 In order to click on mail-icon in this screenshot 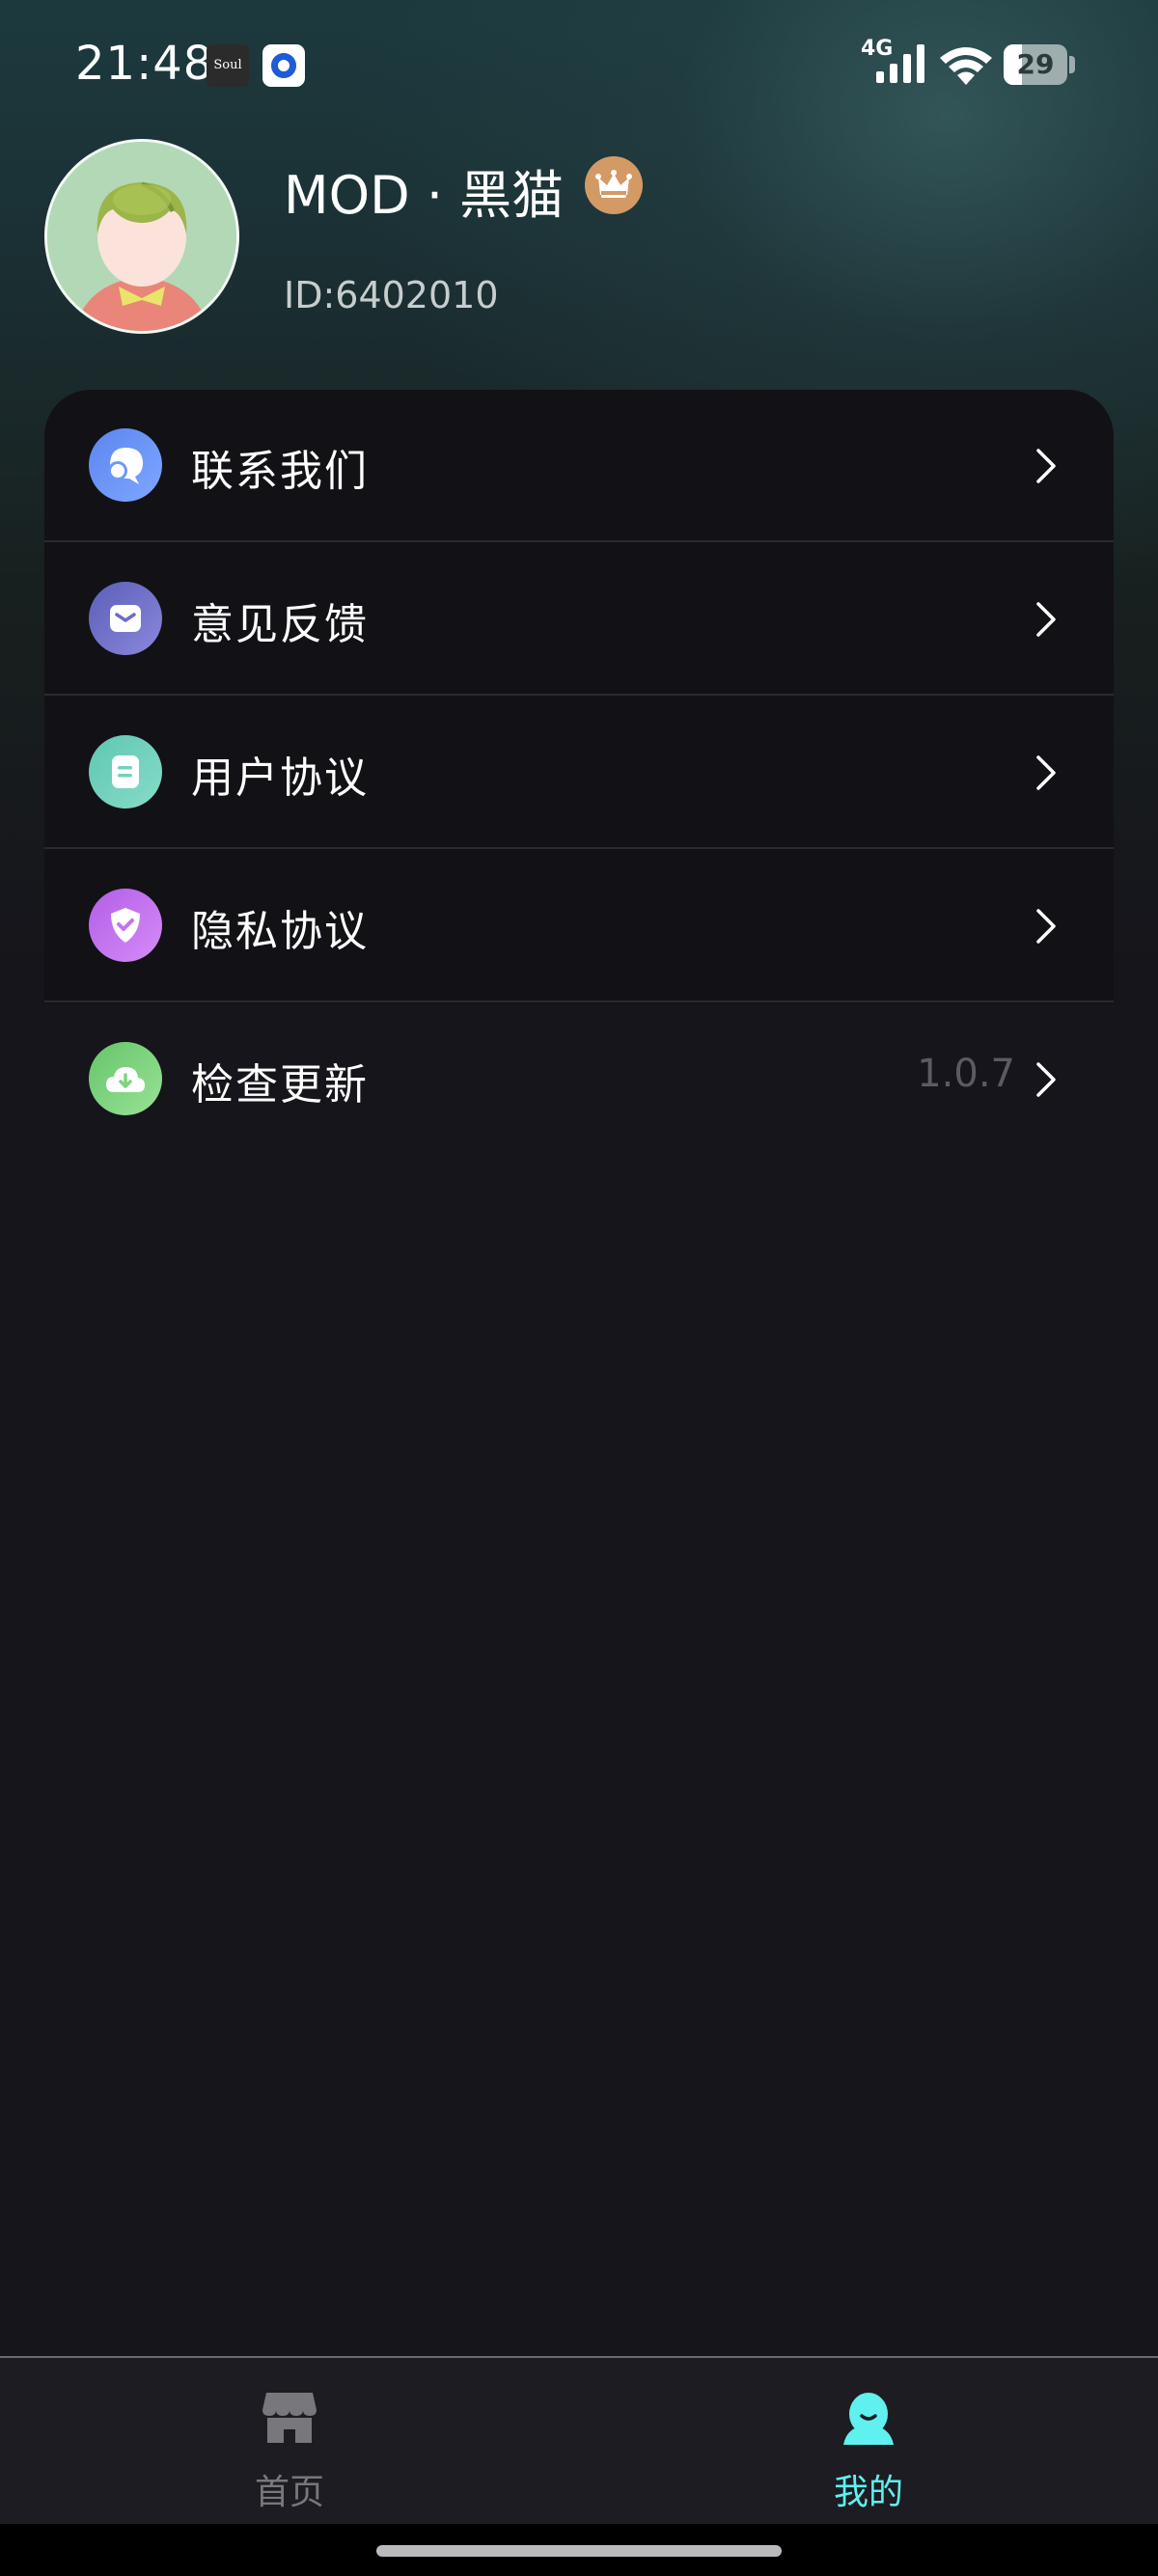, I will do `click(125, 619)`.